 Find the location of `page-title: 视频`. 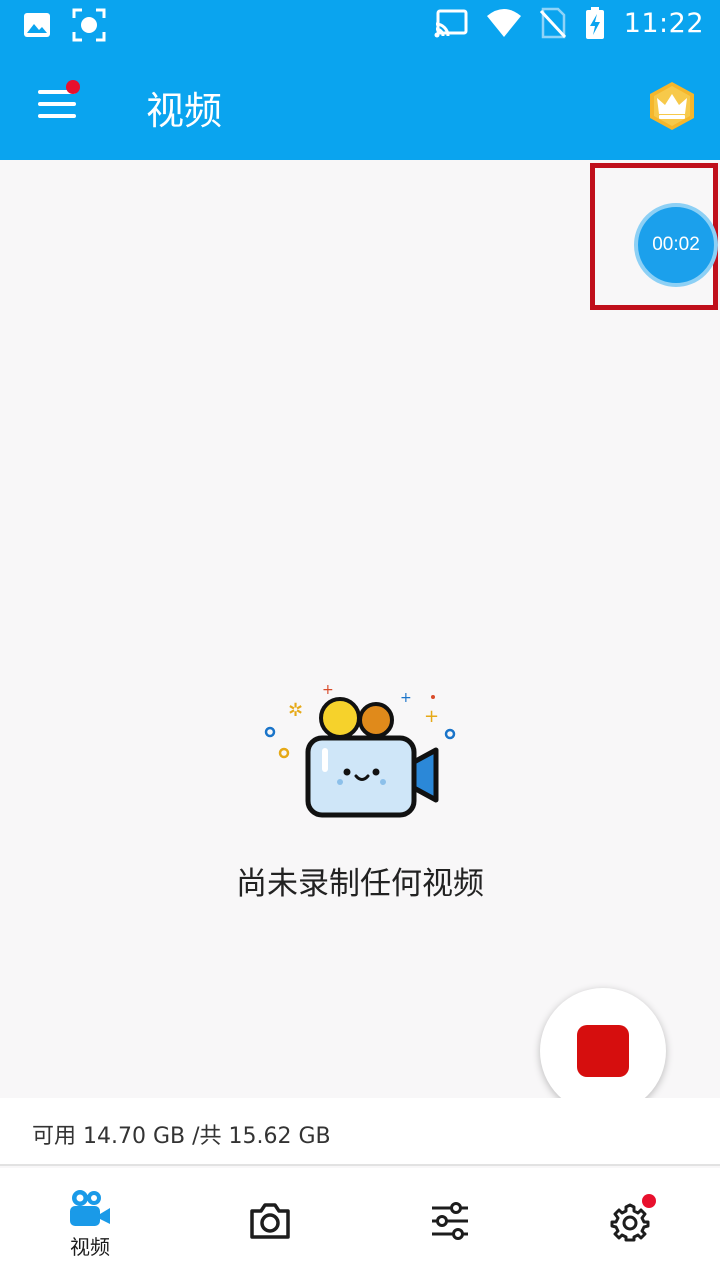

page-title: 视频 is located at coordinates (184, 111).